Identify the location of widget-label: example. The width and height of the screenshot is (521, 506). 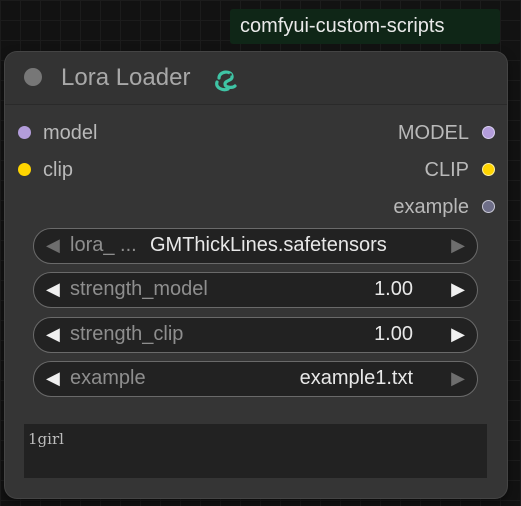
(108, 378).